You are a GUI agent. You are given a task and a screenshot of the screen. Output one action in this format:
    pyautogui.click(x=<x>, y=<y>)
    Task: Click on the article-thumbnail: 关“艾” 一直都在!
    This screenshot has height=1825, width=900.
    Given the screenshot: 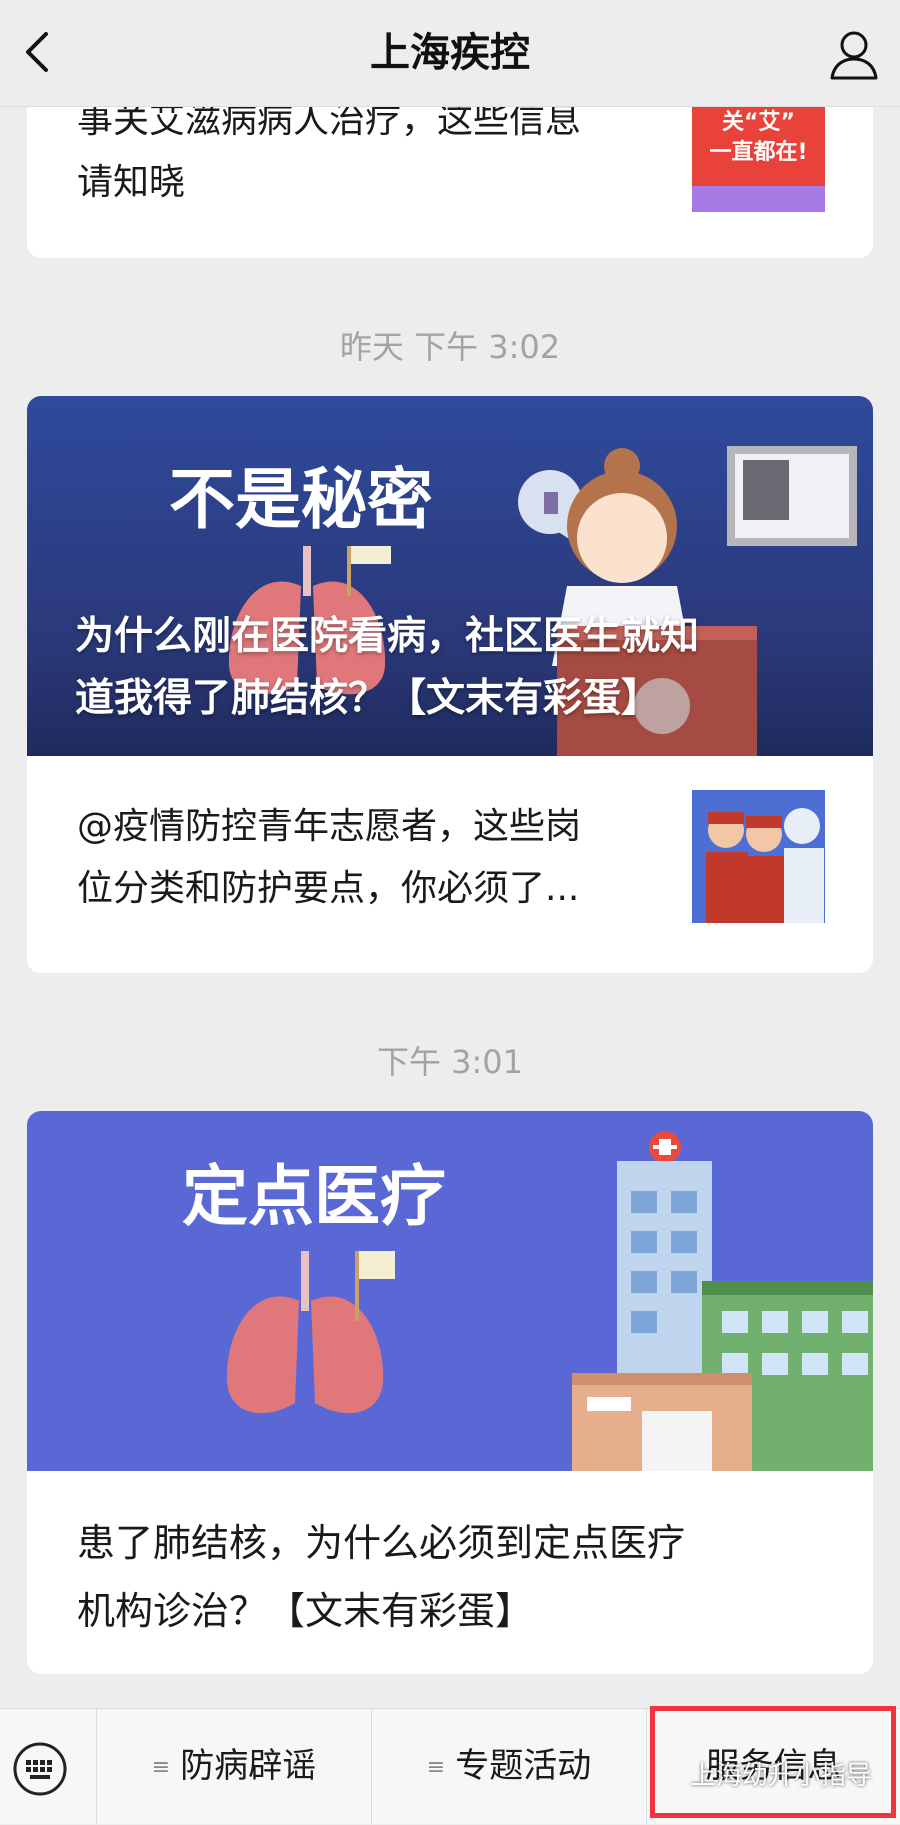 What is the action you would take?
    pyautogui.click(x=758, y=156)
    